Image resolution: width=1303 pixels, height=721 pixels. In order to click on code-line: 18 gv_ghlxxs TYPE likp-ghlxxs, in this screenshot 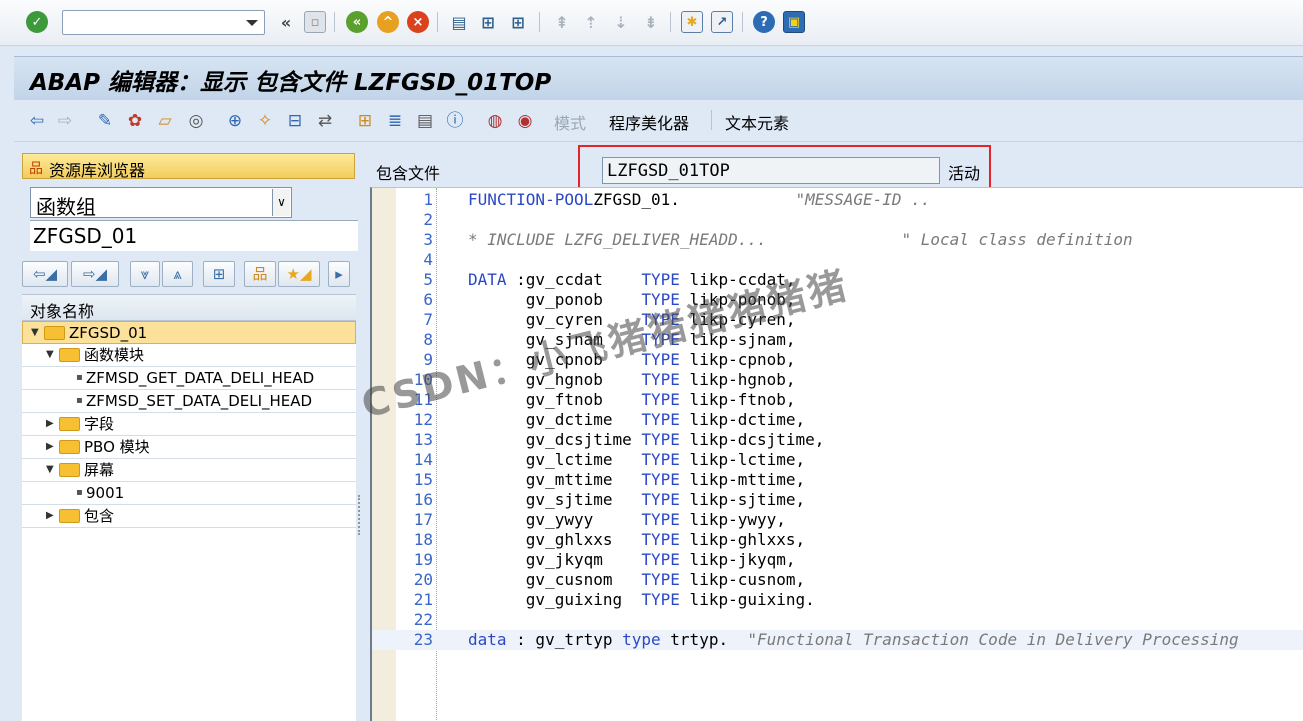, I will do `click(837, 540)`.